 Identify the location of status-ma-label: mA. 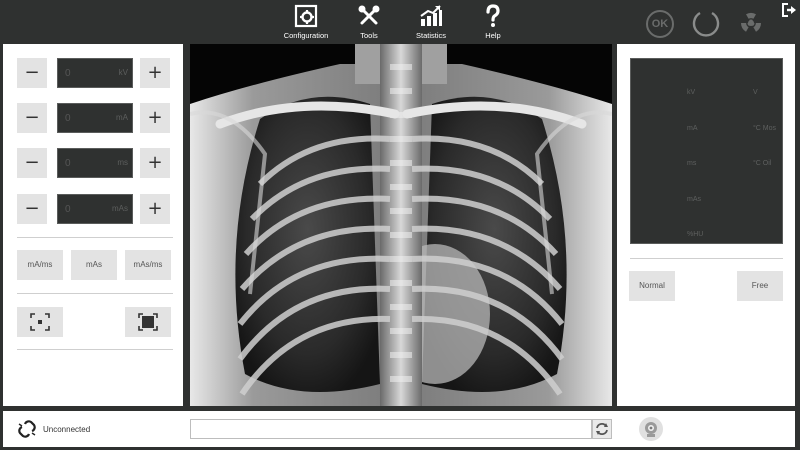
(692, 128).